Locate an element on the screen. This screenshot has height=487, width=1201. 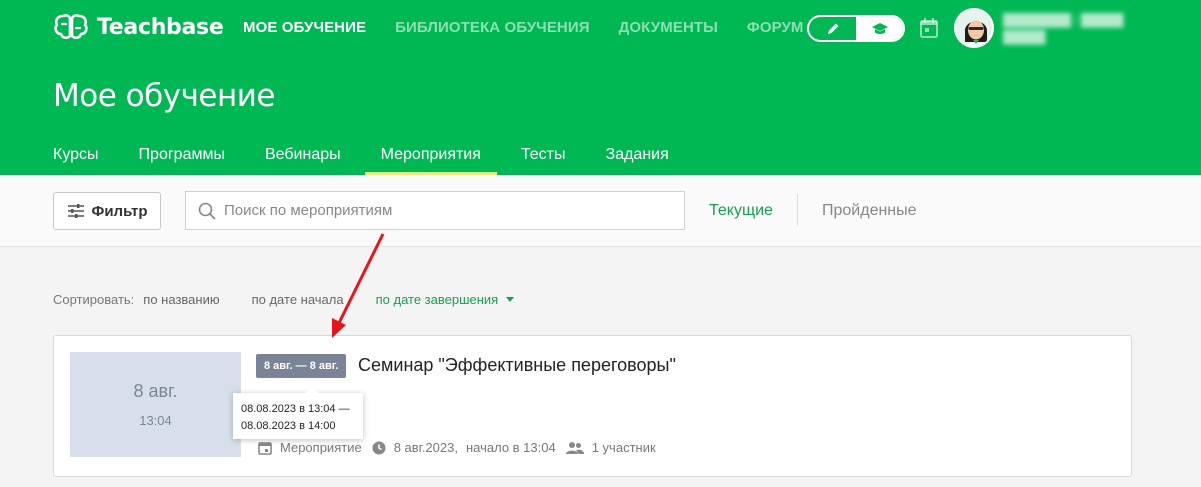
filter-button: Фильтр is located at coordinates (107, 211).